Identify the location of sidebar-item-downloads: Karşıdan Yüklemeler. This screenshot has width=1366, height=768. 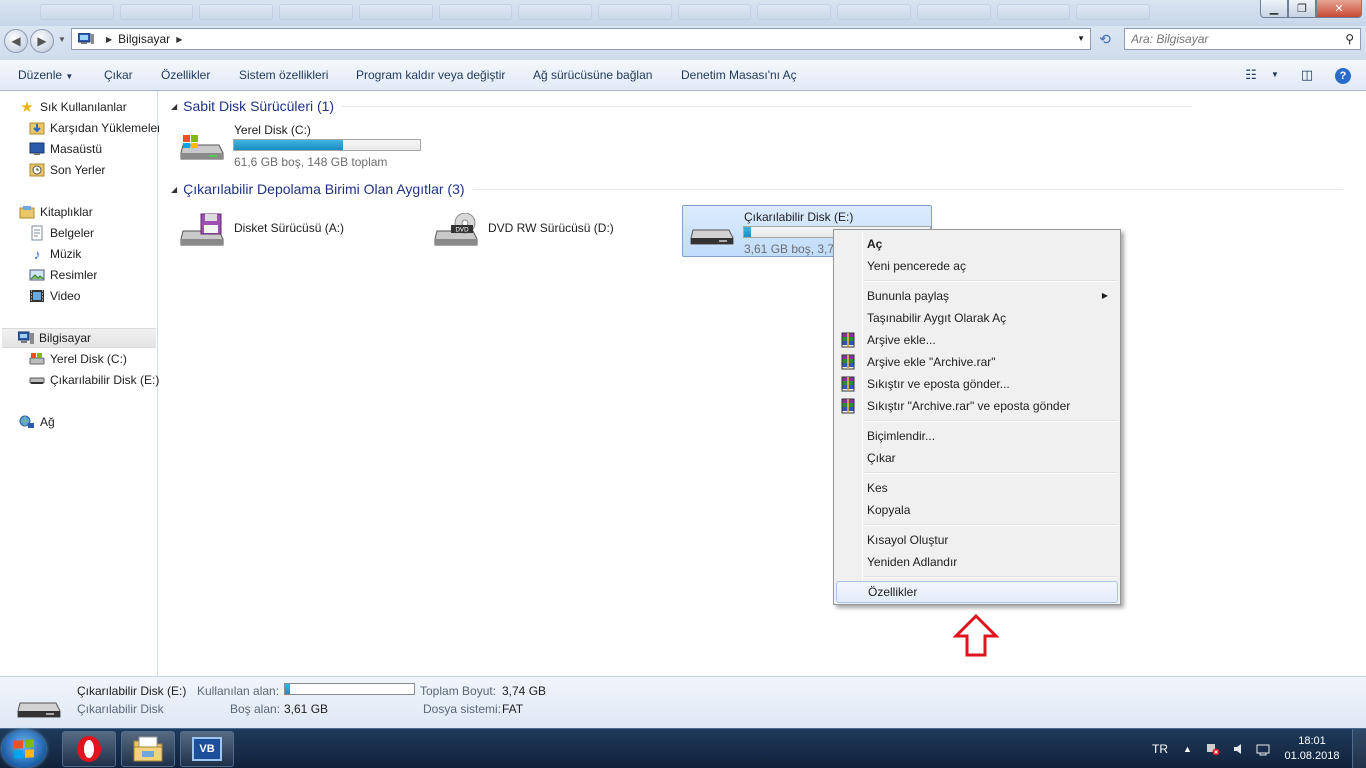
(95, 128).